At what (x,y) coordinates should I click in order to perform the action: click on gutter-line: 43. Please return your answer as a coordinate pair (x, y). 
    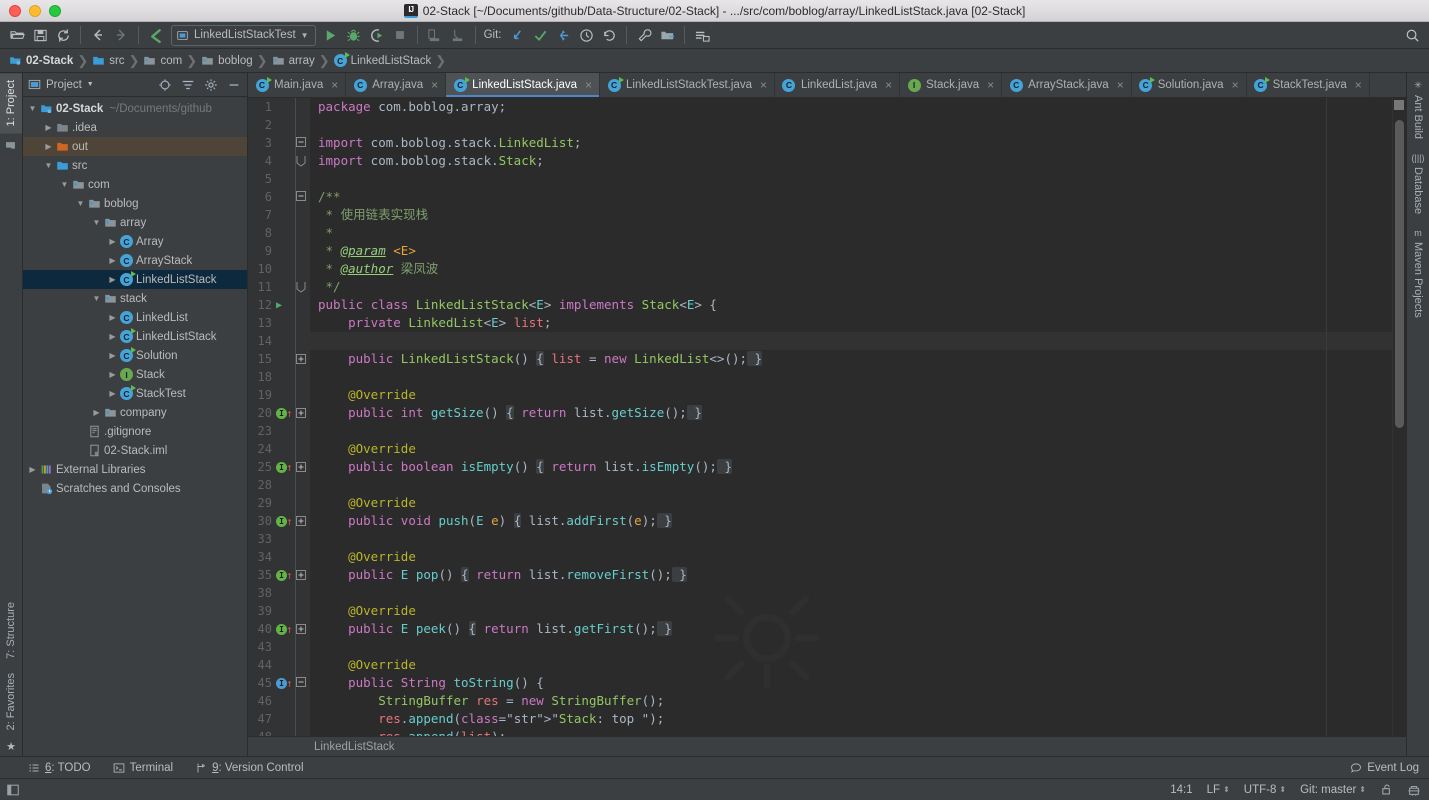
    Looking at the image, I should click on (279, 647).